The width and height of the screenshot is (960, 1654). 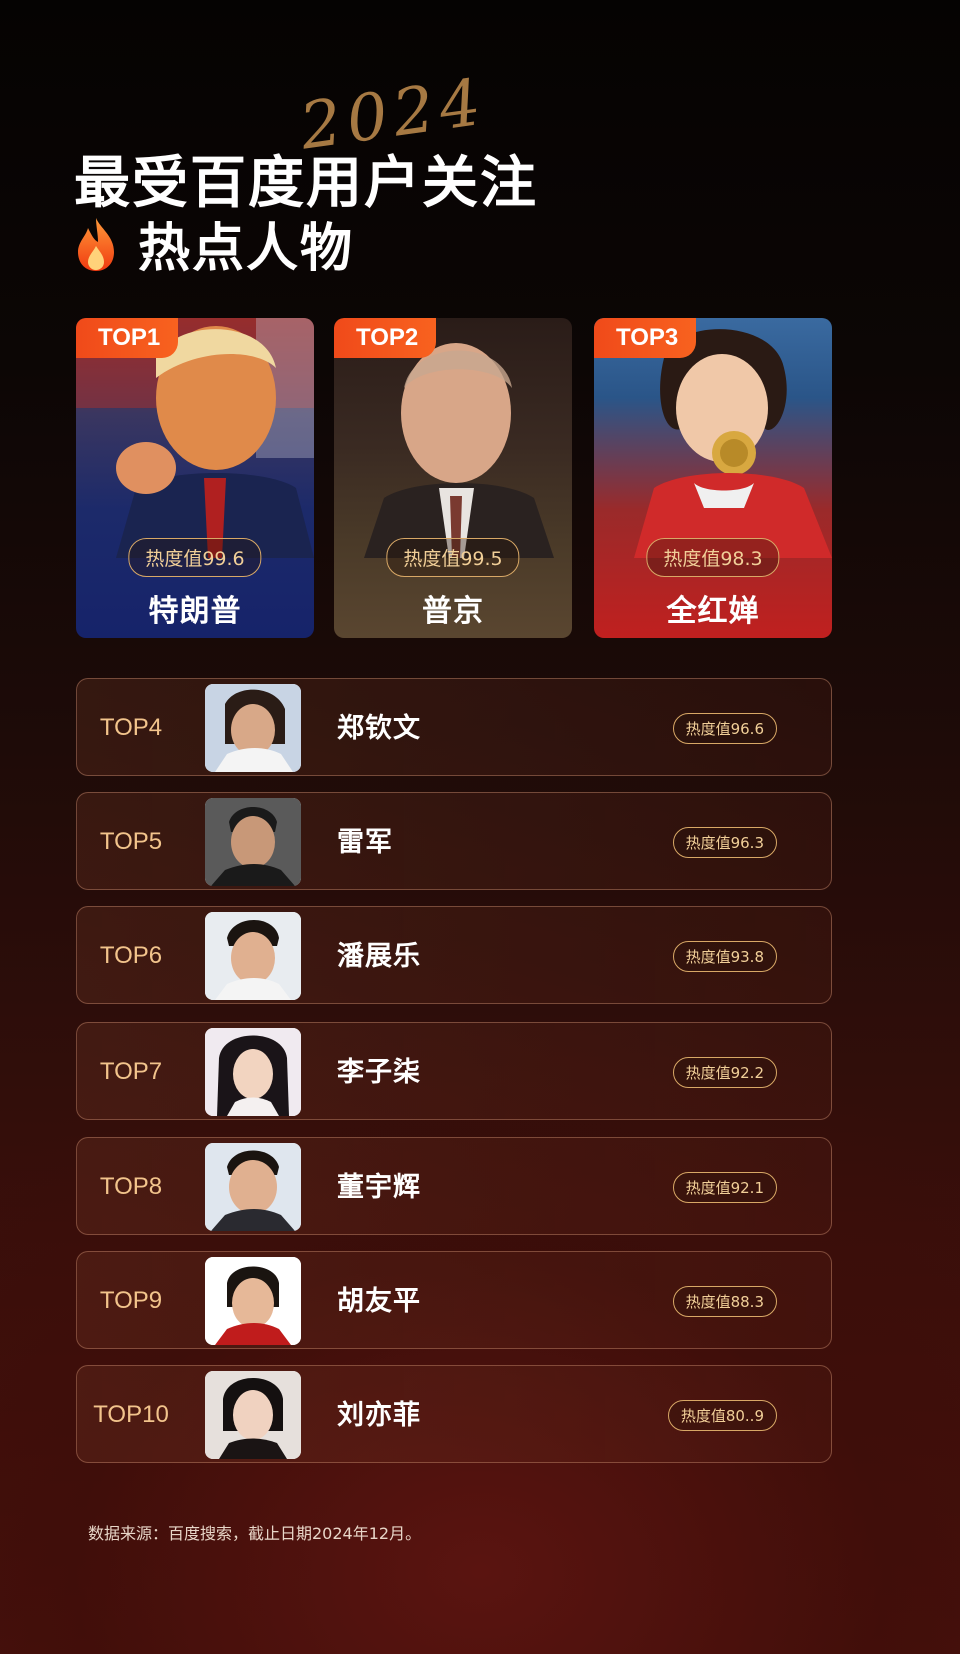 What do you see at coordinates (379, 1301) in the screenshot?
I see `person-name: 胡友平` at bounding box center [379, 1301].